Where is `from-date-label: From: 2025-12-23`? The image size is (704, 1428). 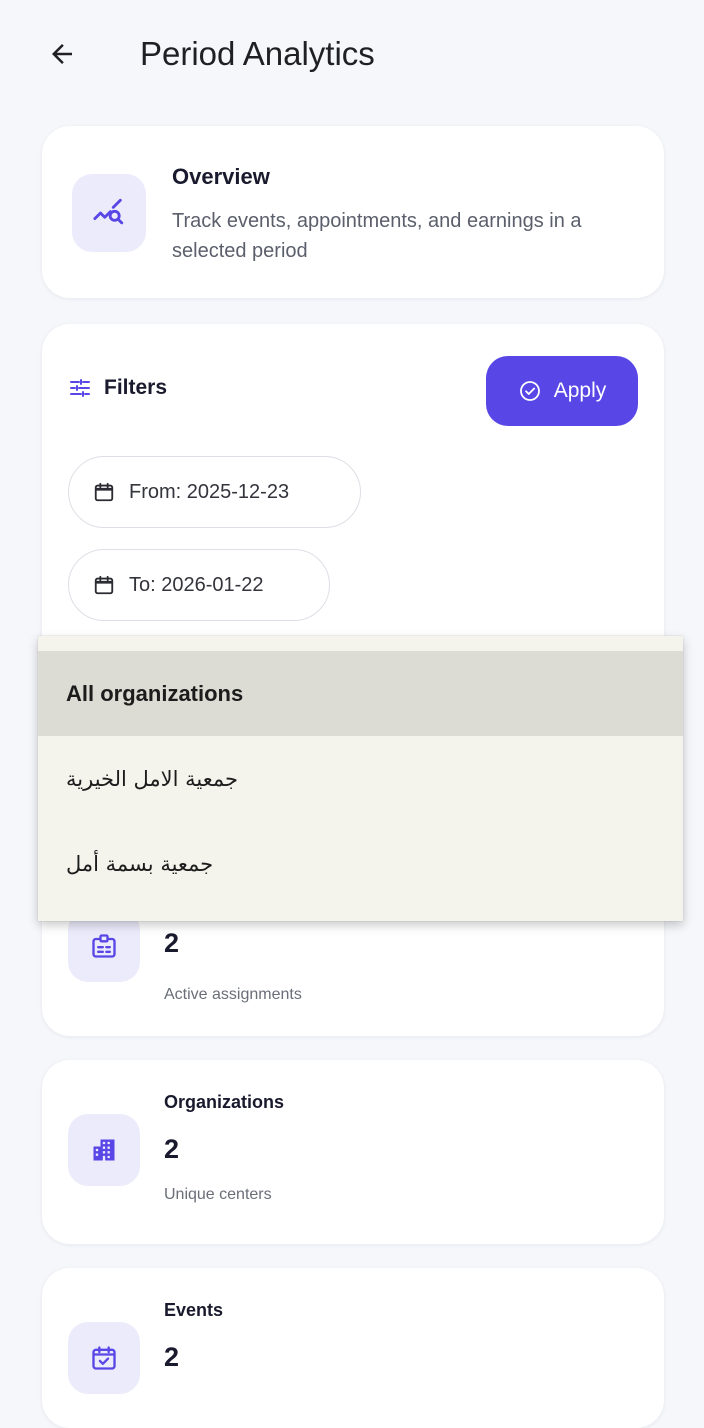 from-date-label: From: 2025-12-23 is located at coordinates (209, 491).